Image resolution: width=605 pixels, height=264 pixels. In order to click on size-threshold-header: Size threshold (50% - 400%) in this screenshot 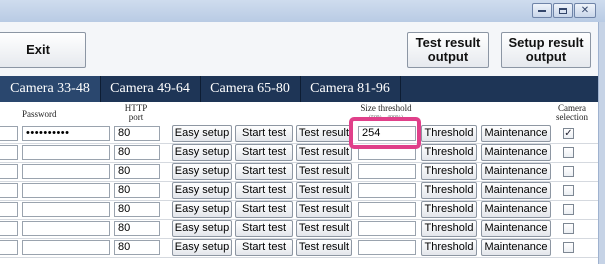, I will do `click(386, 113)`.